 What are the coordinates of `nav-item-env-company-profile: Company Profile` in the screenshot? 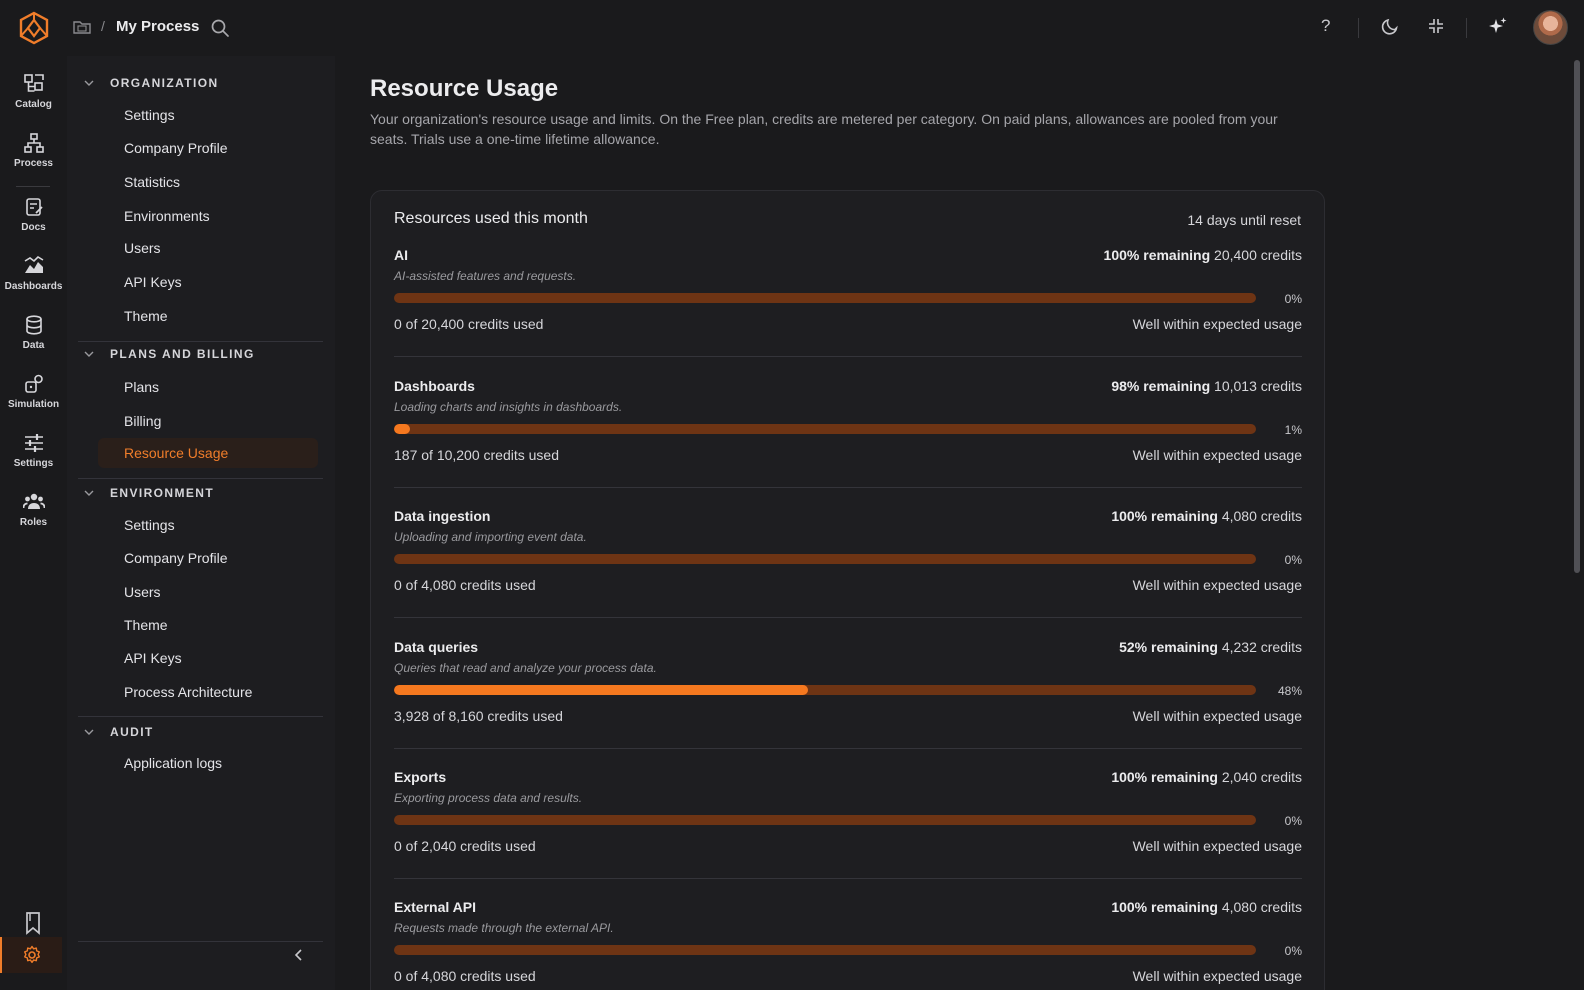 It's located at (208, 558).